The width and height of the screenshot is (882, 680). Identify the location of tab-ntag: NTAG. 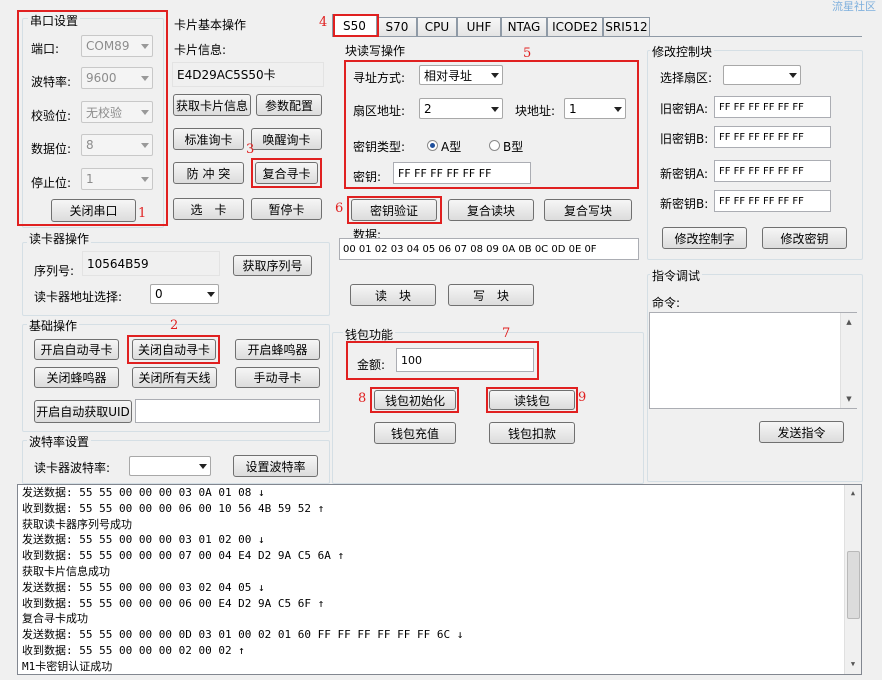
(524, 26).